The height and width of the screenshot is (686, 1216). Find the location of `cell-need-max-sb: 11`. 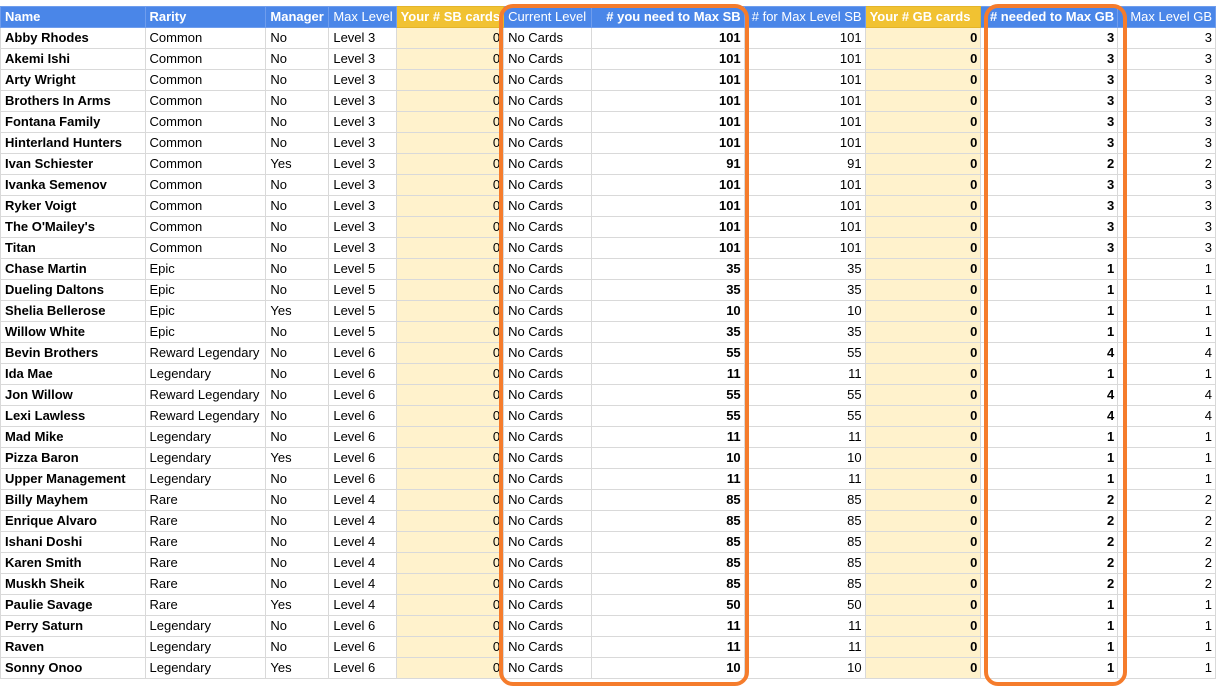

cell-need-max-sb: 11 is located at coordinates (668, 374).